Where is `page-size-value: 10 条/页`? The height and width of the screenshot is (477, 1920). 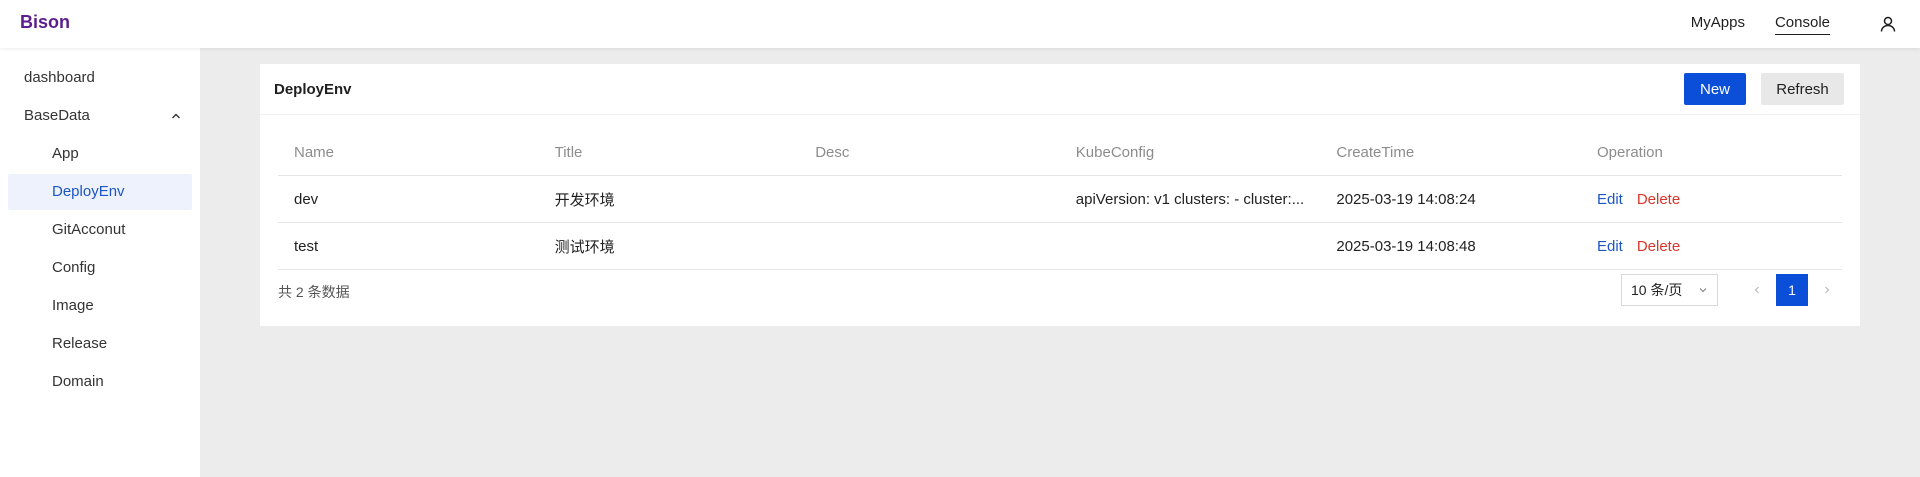 page-size-value: 10 条/页 is located at coordinates (1657, 290).